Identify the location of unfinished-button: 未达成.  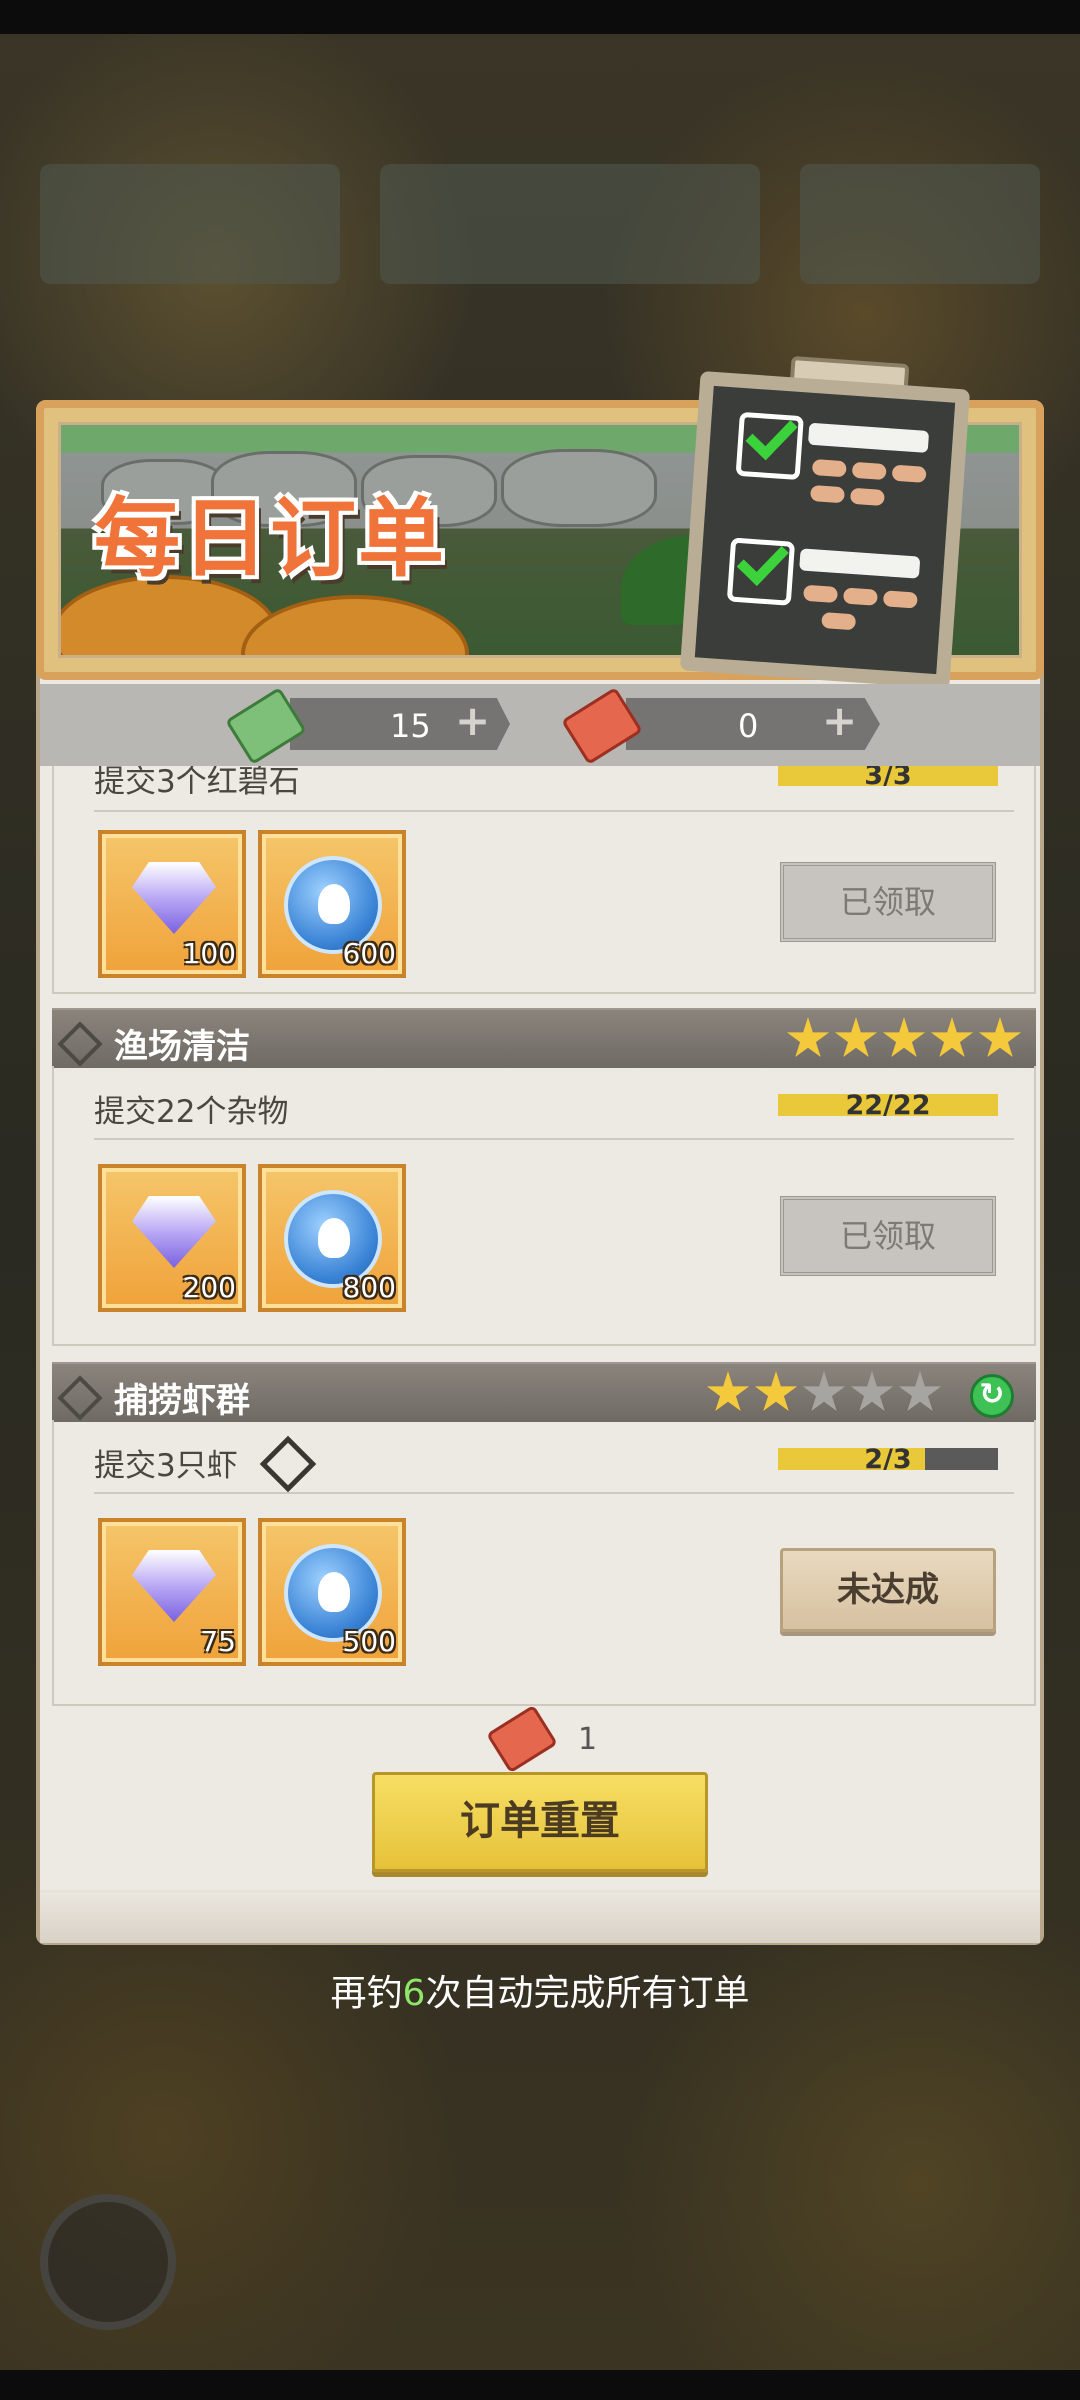
(888, 1590).